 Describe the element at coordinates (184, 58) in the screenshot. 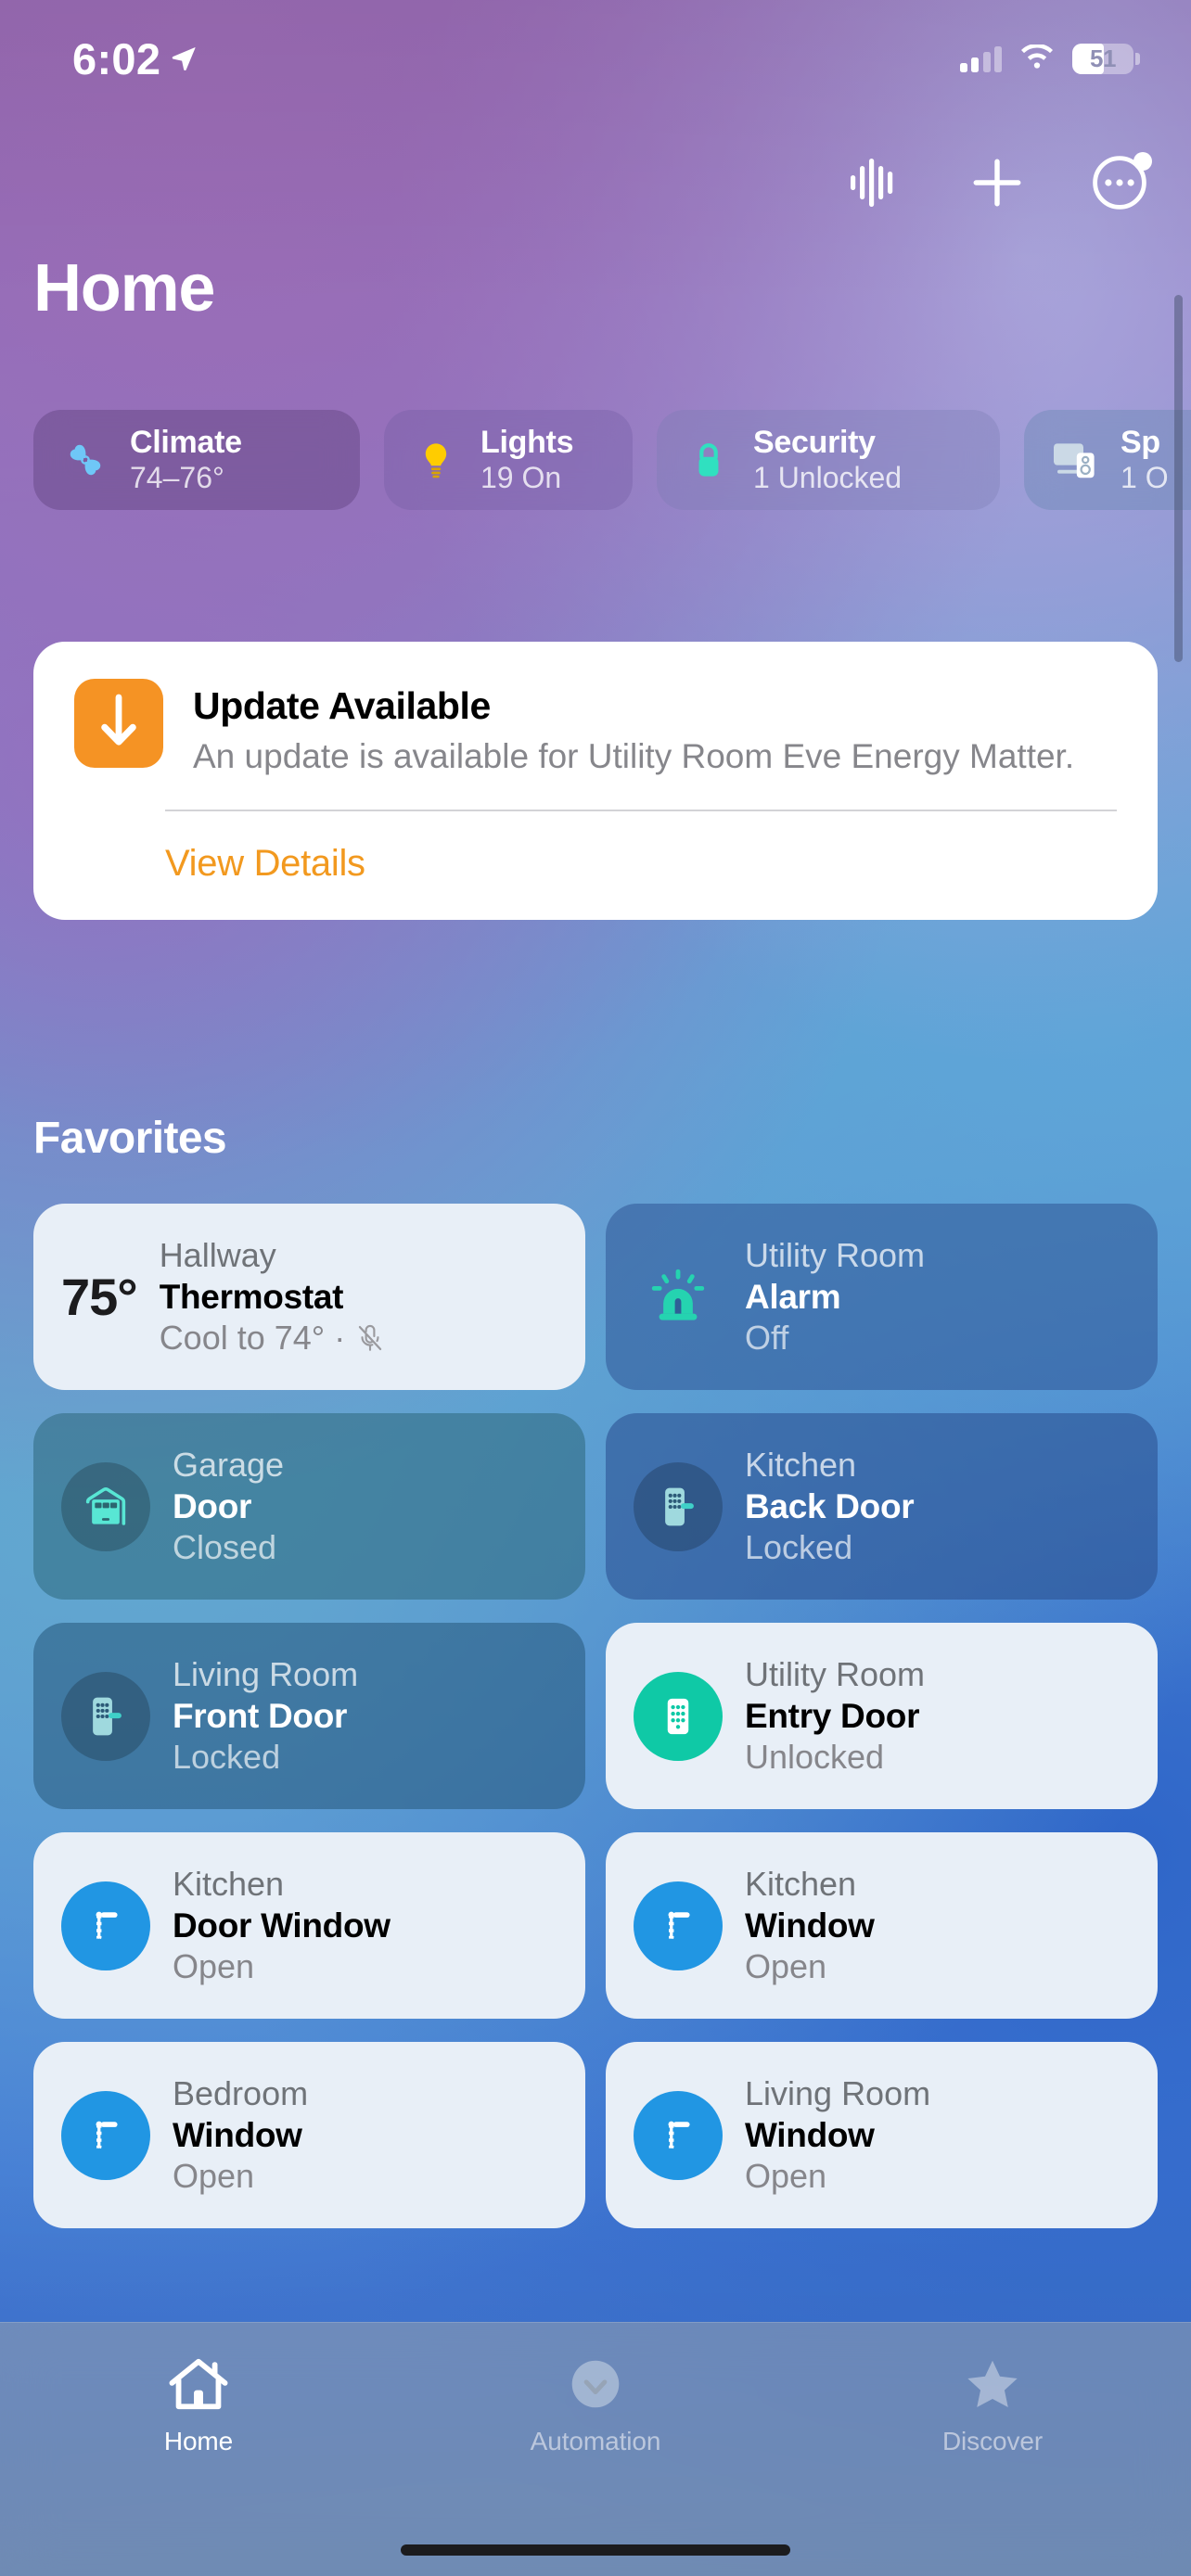

I see `location-arrow-icon` at that location.